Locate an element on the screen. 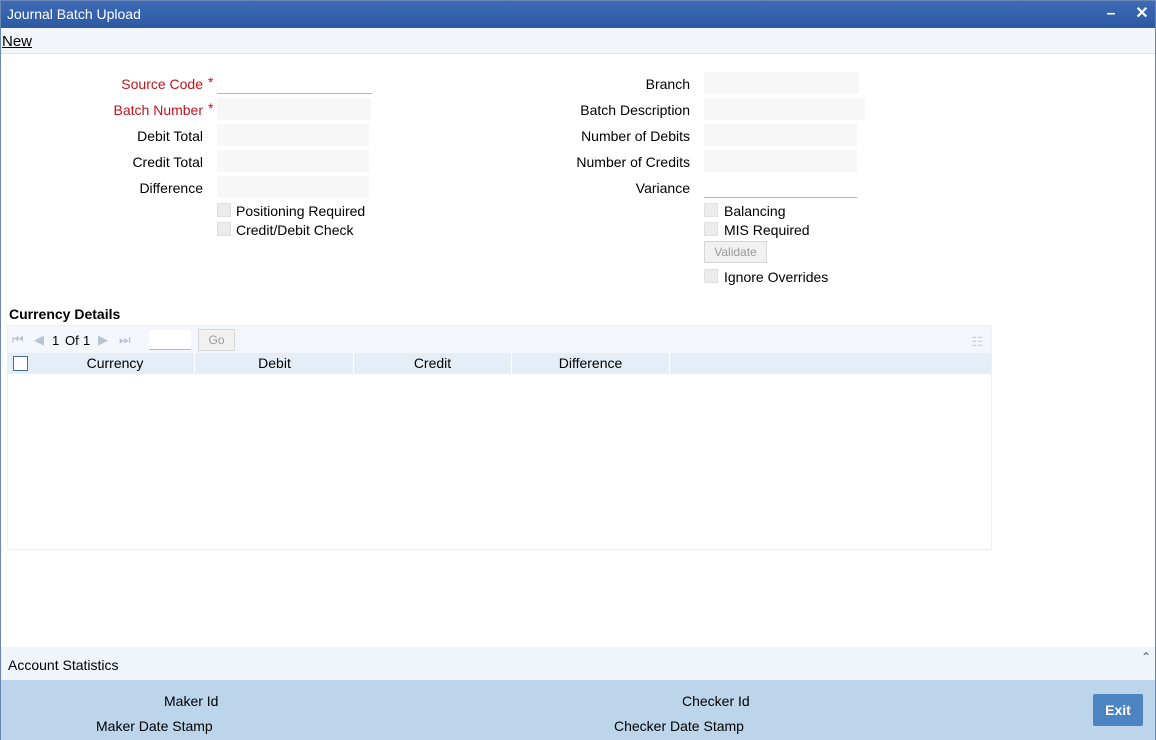  positioning-required-label: Positioning Required is located at coordinates (301, 211).